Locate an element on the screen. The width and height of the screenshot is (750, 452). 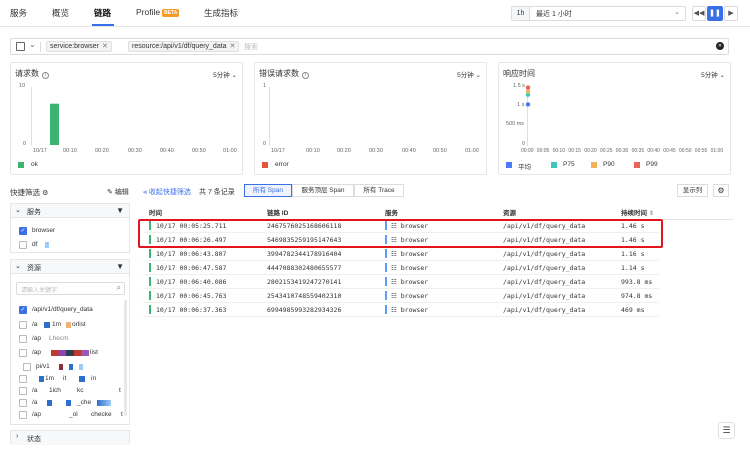
forward-icon: ▶ is located at coordinates (731, 13).